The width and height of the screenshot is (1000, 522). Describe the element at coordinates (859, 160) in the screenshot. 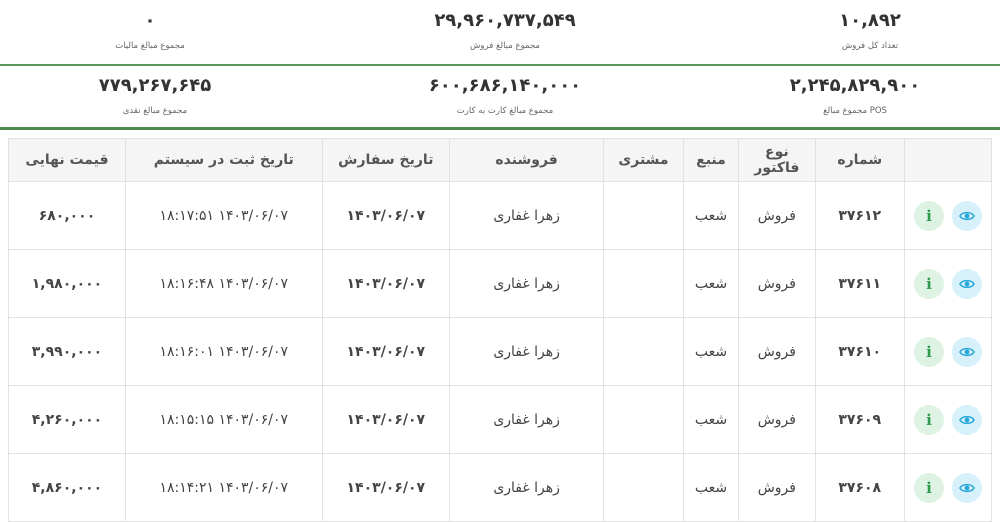

I see `header-number: شماره` at that location.